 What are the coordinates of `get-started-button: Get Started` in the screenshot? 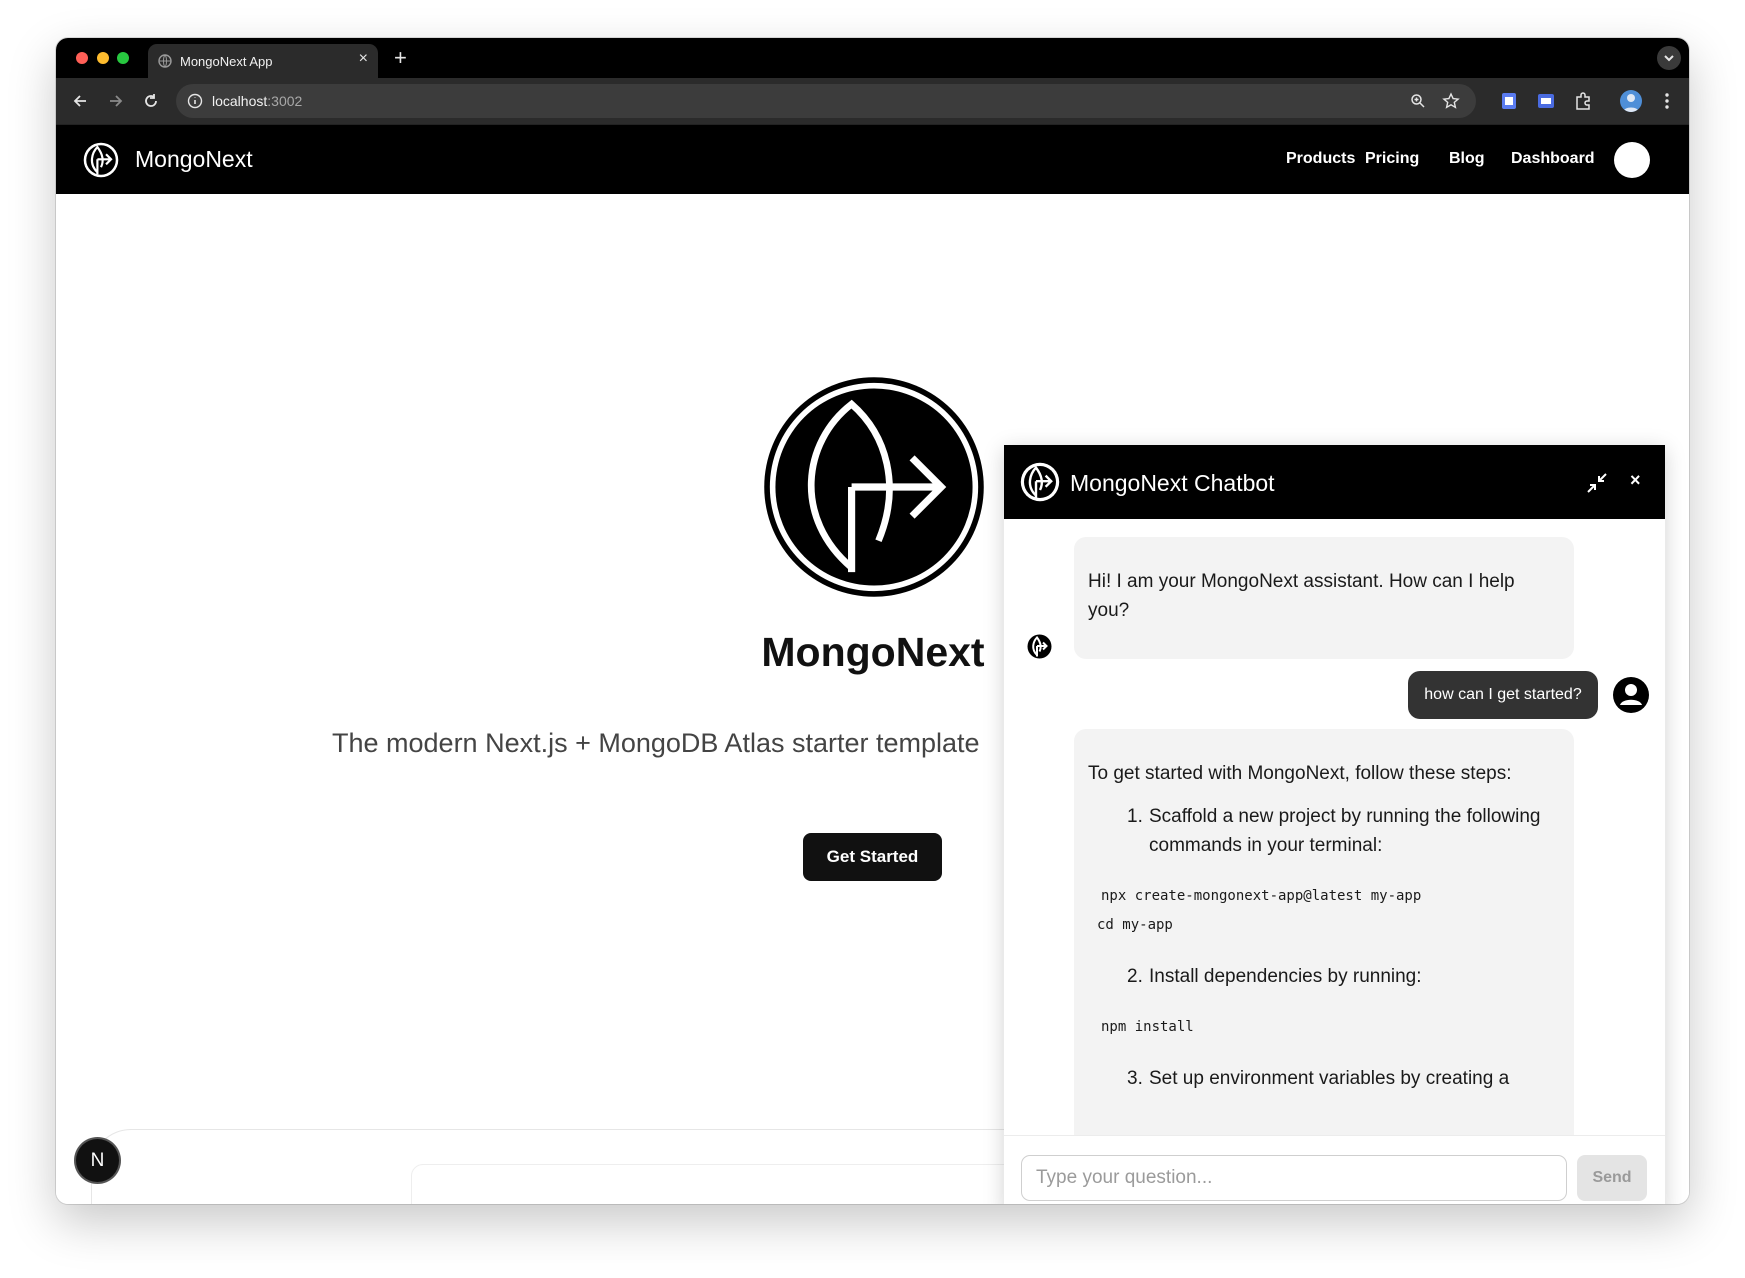 It's located at (872, 857).